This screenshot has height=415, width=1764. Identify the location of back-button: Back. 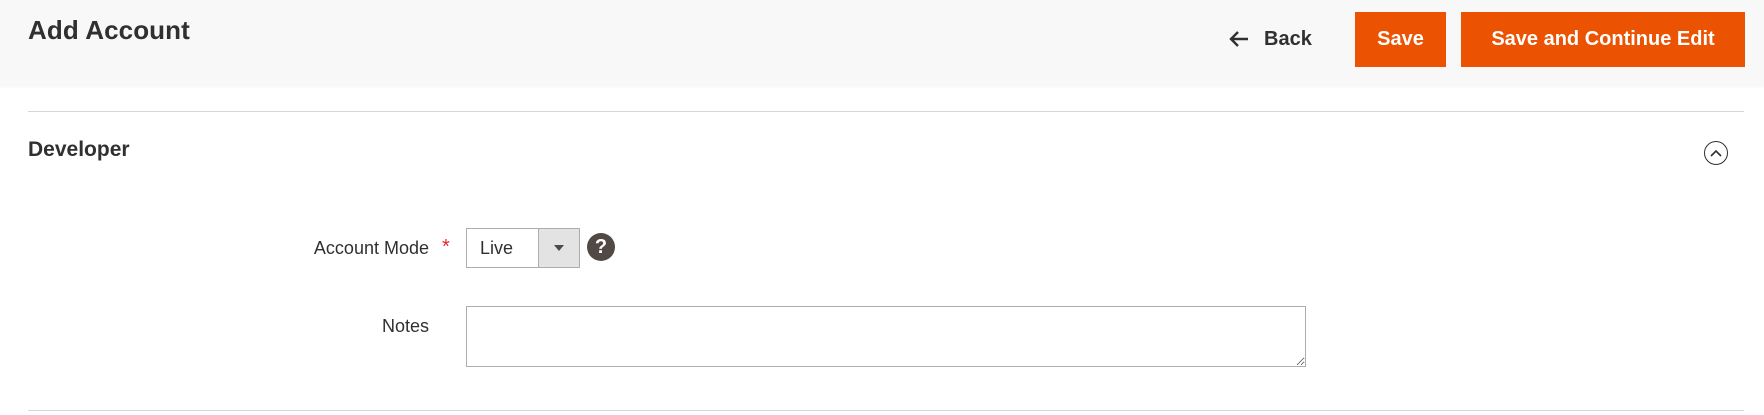
(1270, 39).